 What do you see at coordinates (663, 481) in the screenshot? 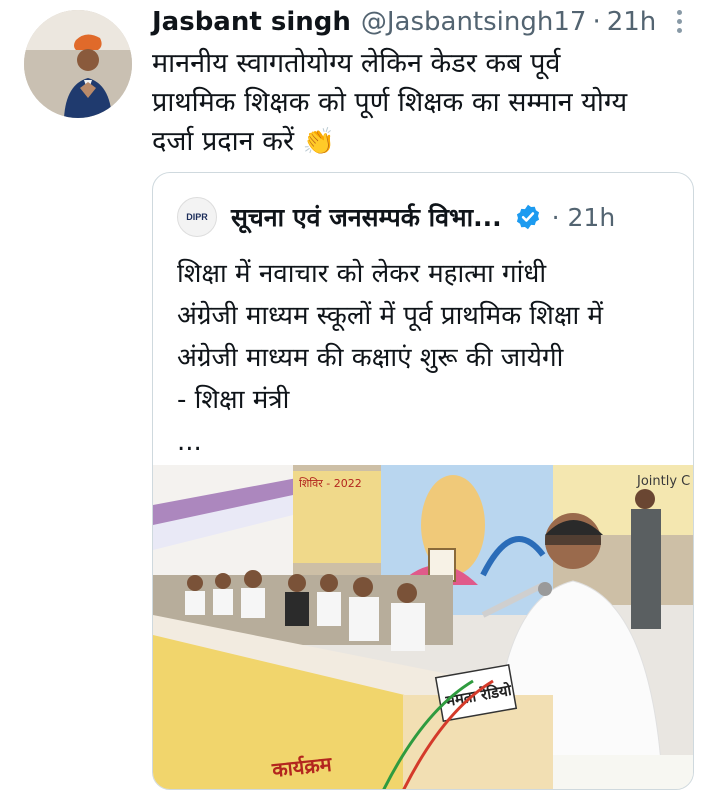
I see `banner-right-text: Jointly C` at bounding box center [663, 481].